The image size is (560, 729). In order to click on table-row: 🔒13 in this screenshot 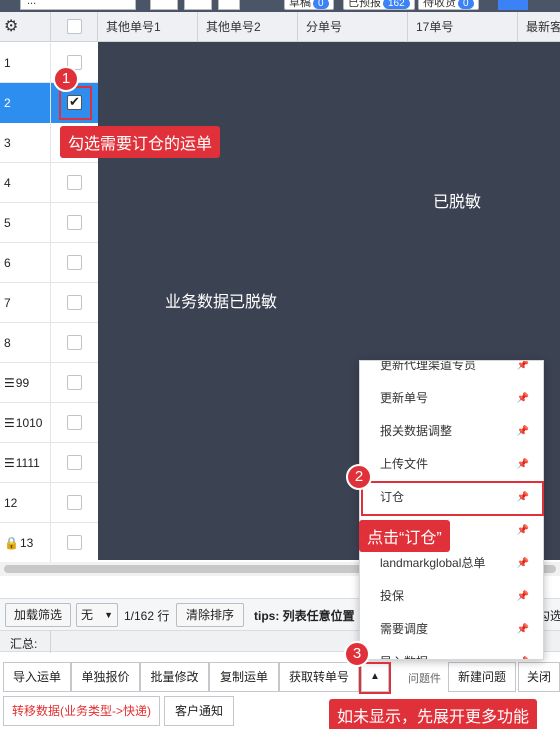, I will do `click(49, 543)`.